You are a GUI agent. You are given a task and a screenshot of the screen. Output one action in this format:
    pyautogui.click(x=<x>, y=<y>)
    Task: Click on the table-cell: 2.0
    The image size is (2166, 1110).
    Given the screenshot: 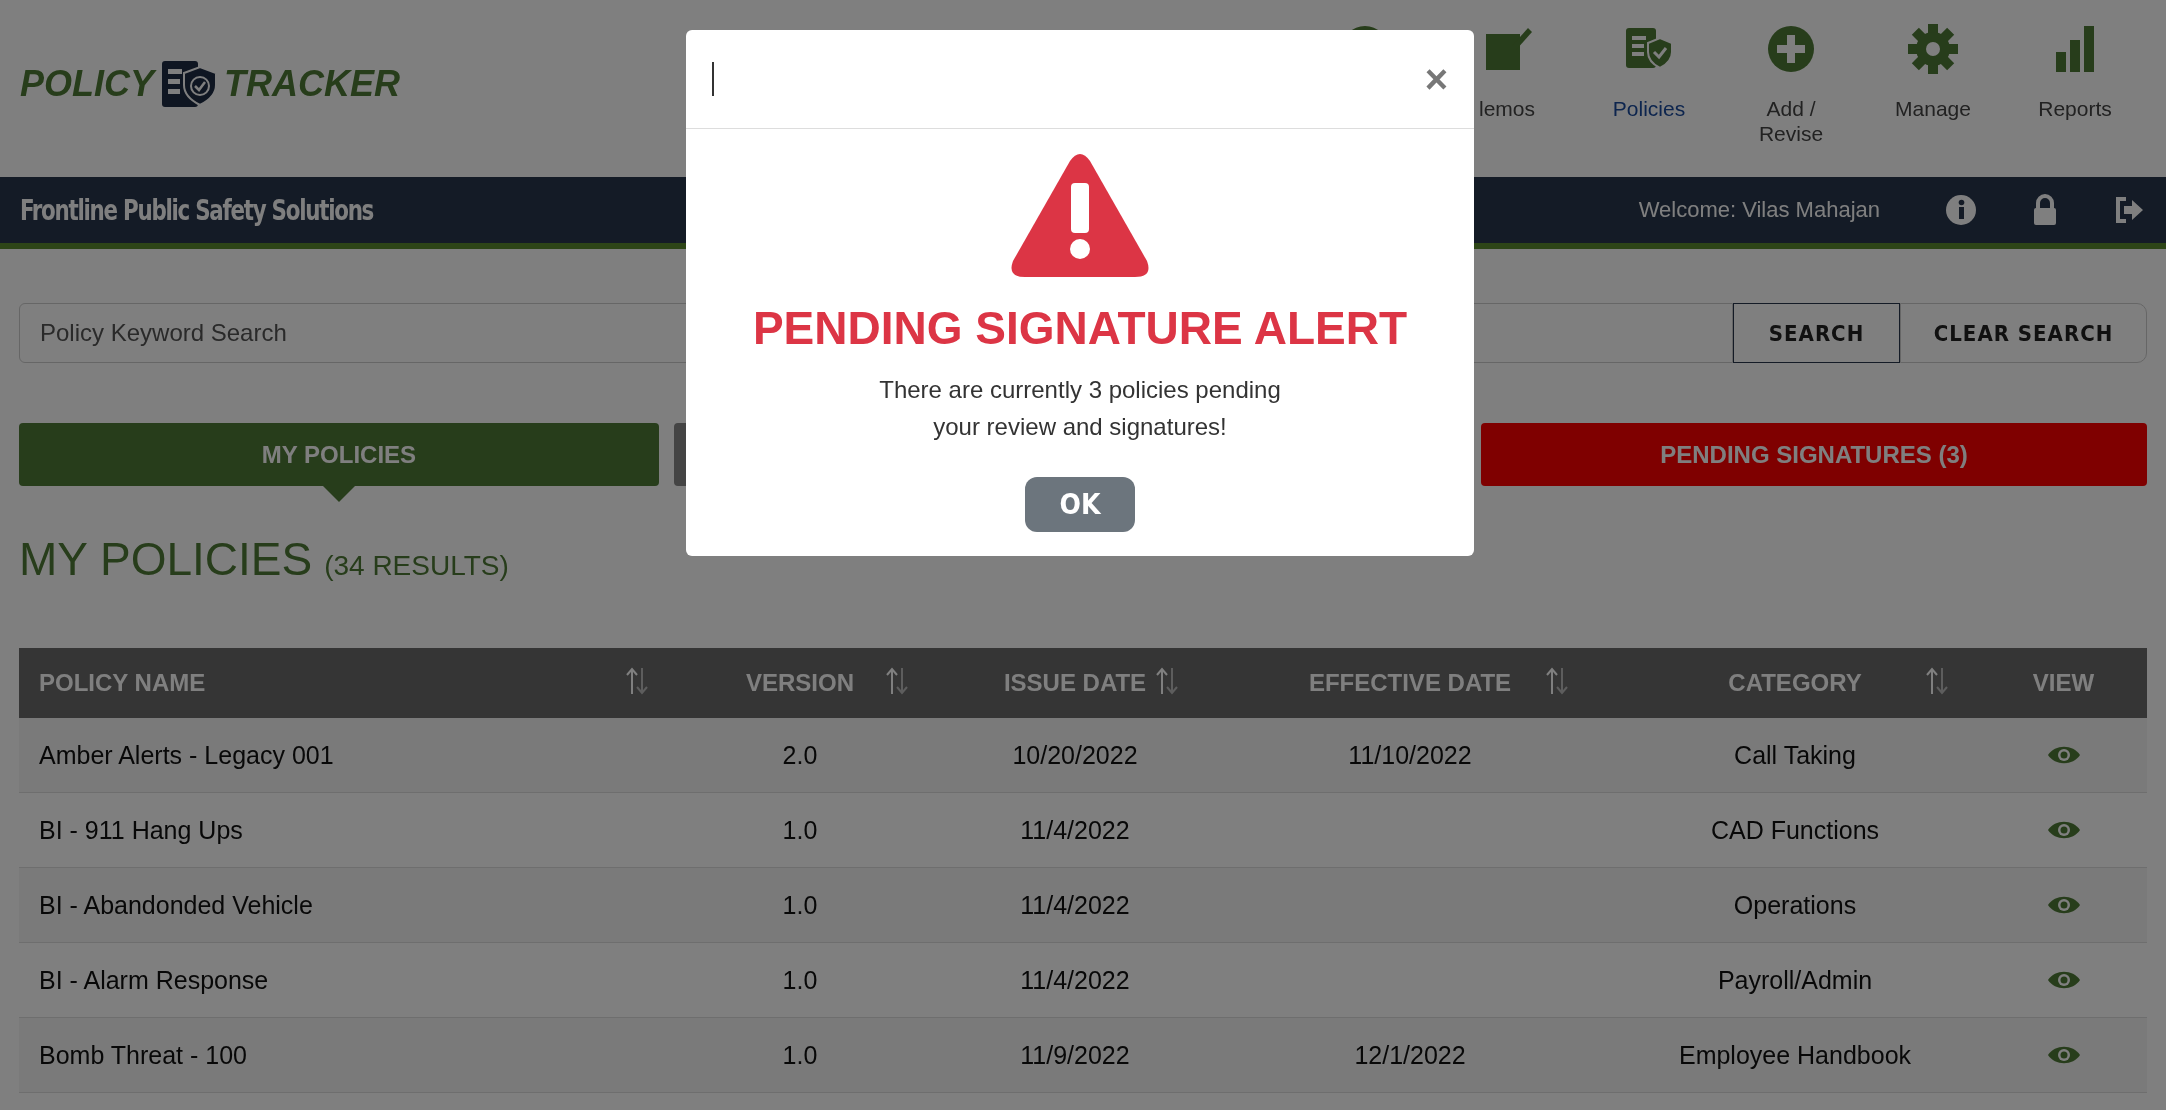 What is the action you would take?
    pyautogui.click(x=800, y=755)
    